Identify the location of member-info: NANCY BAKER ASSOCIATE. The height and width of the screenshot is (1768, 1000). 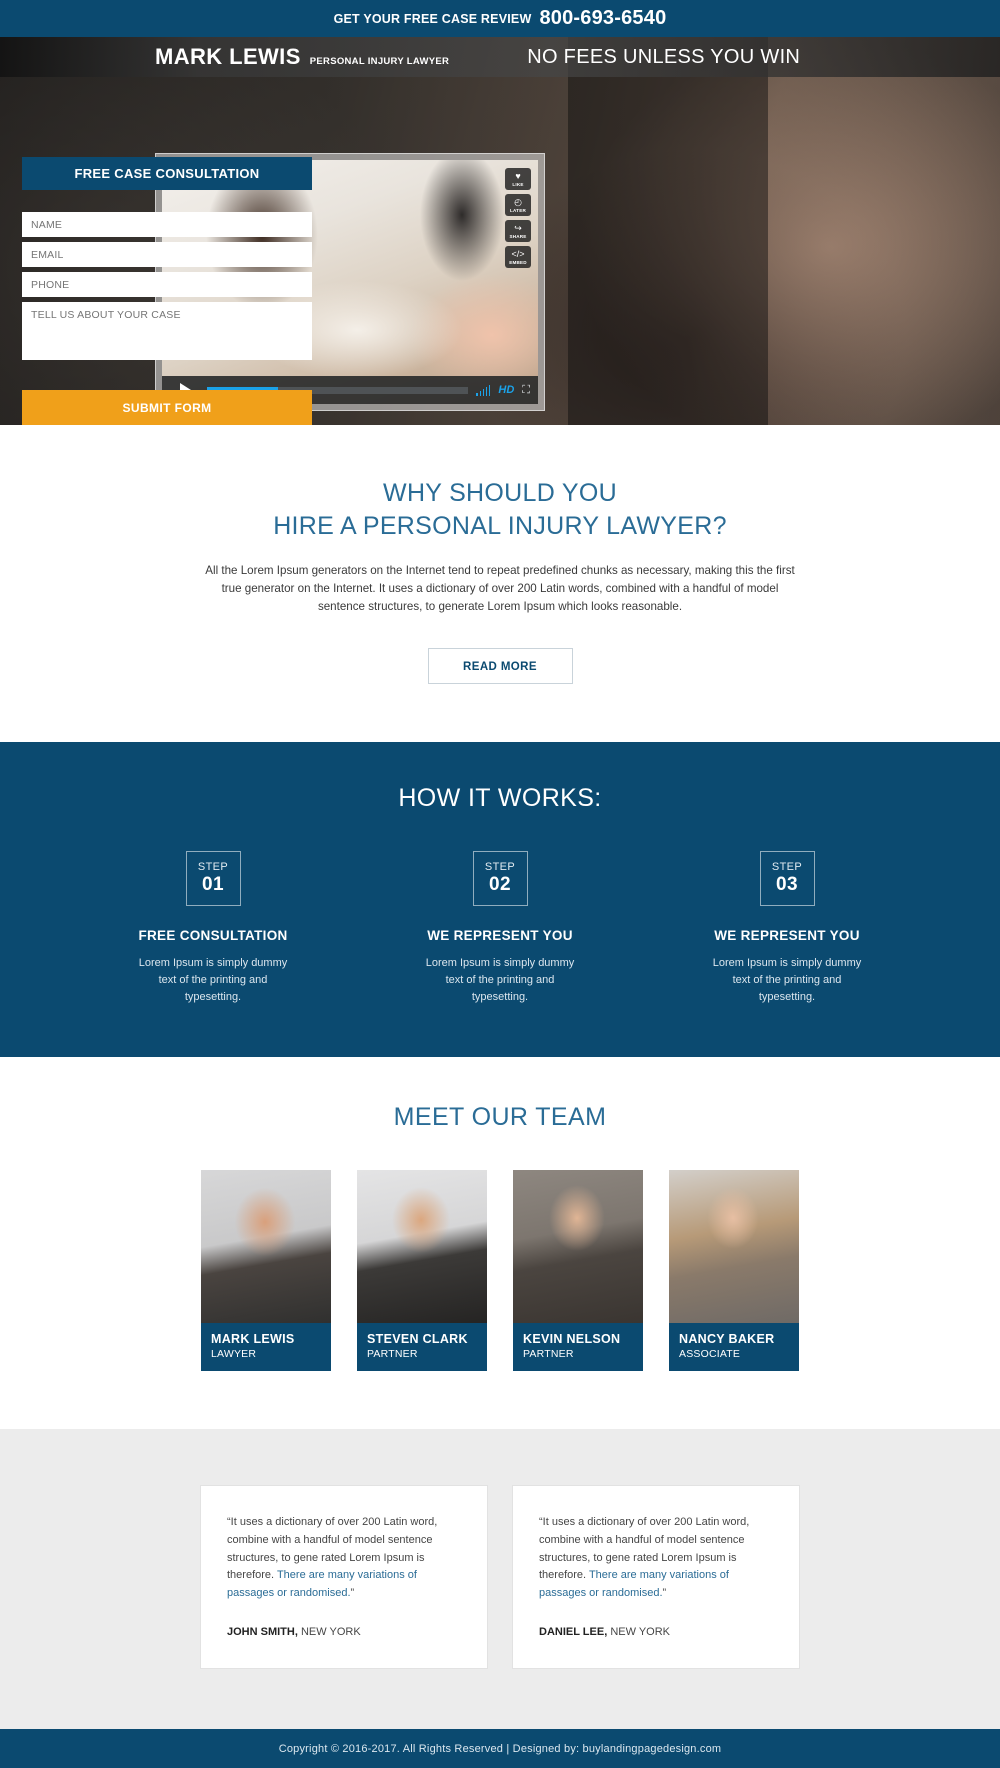
(734, 1347).